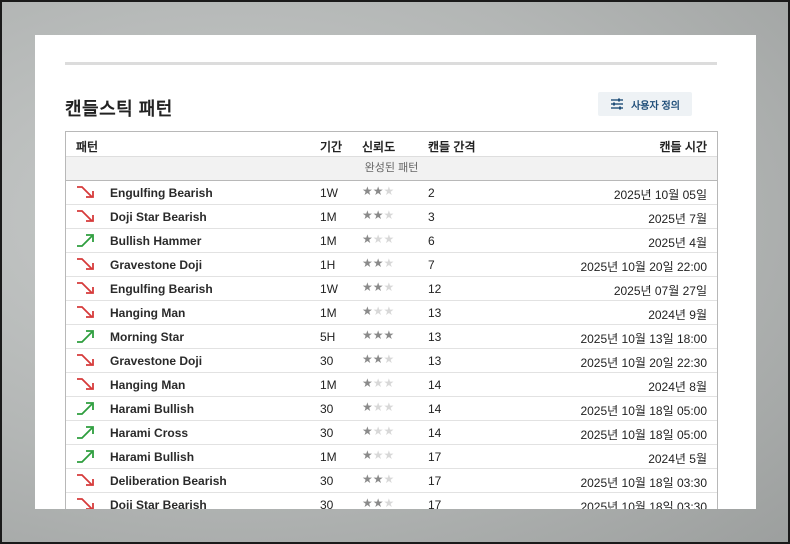 This screenshot has height=544, width=790. Describe the element at coordinates (660, 195) in the screenshot. I see `candle-time: 2025년 10월 05일` at that location.